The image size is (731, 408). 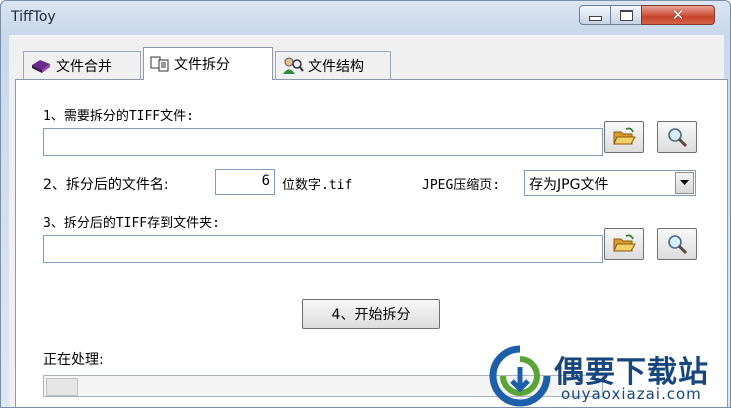 I want to click on split-pages-icon, so click(x=159, y=64).